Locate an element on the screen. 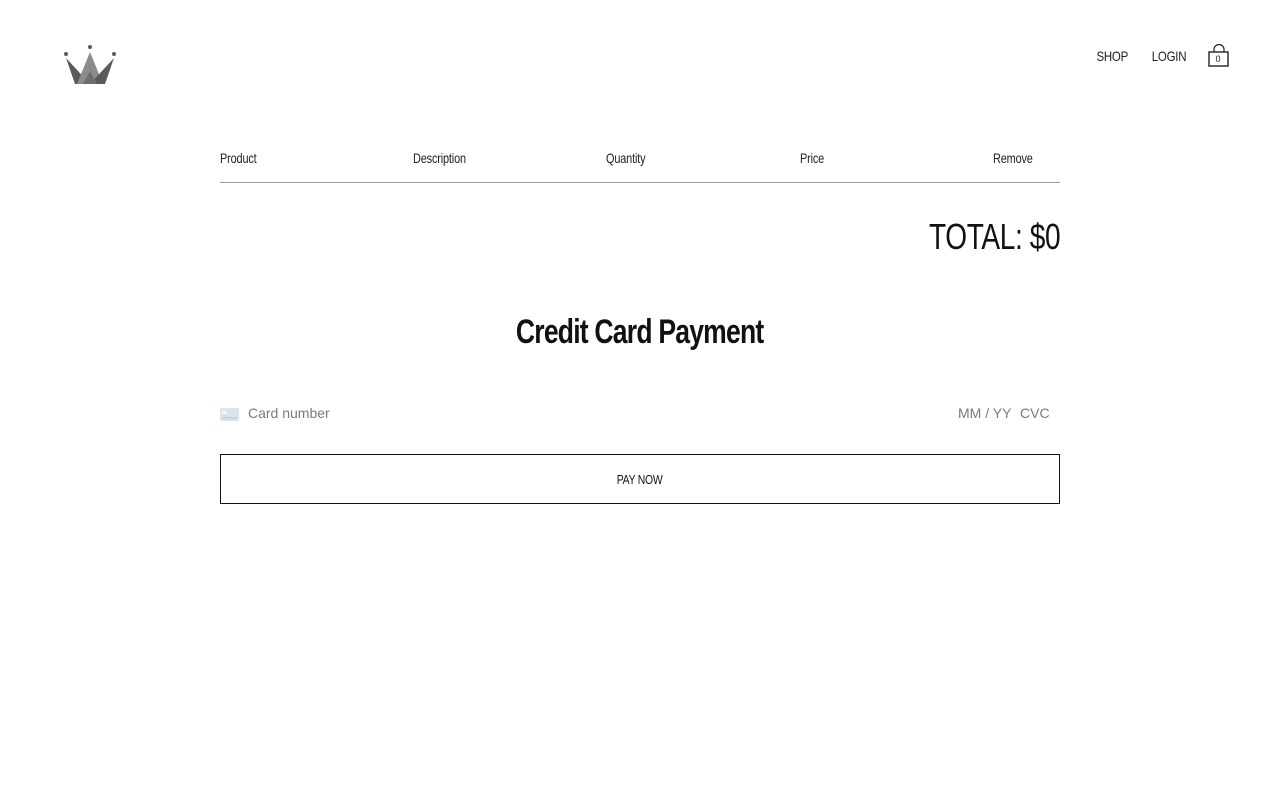  crown-icon is located at coordinates (90, 65).